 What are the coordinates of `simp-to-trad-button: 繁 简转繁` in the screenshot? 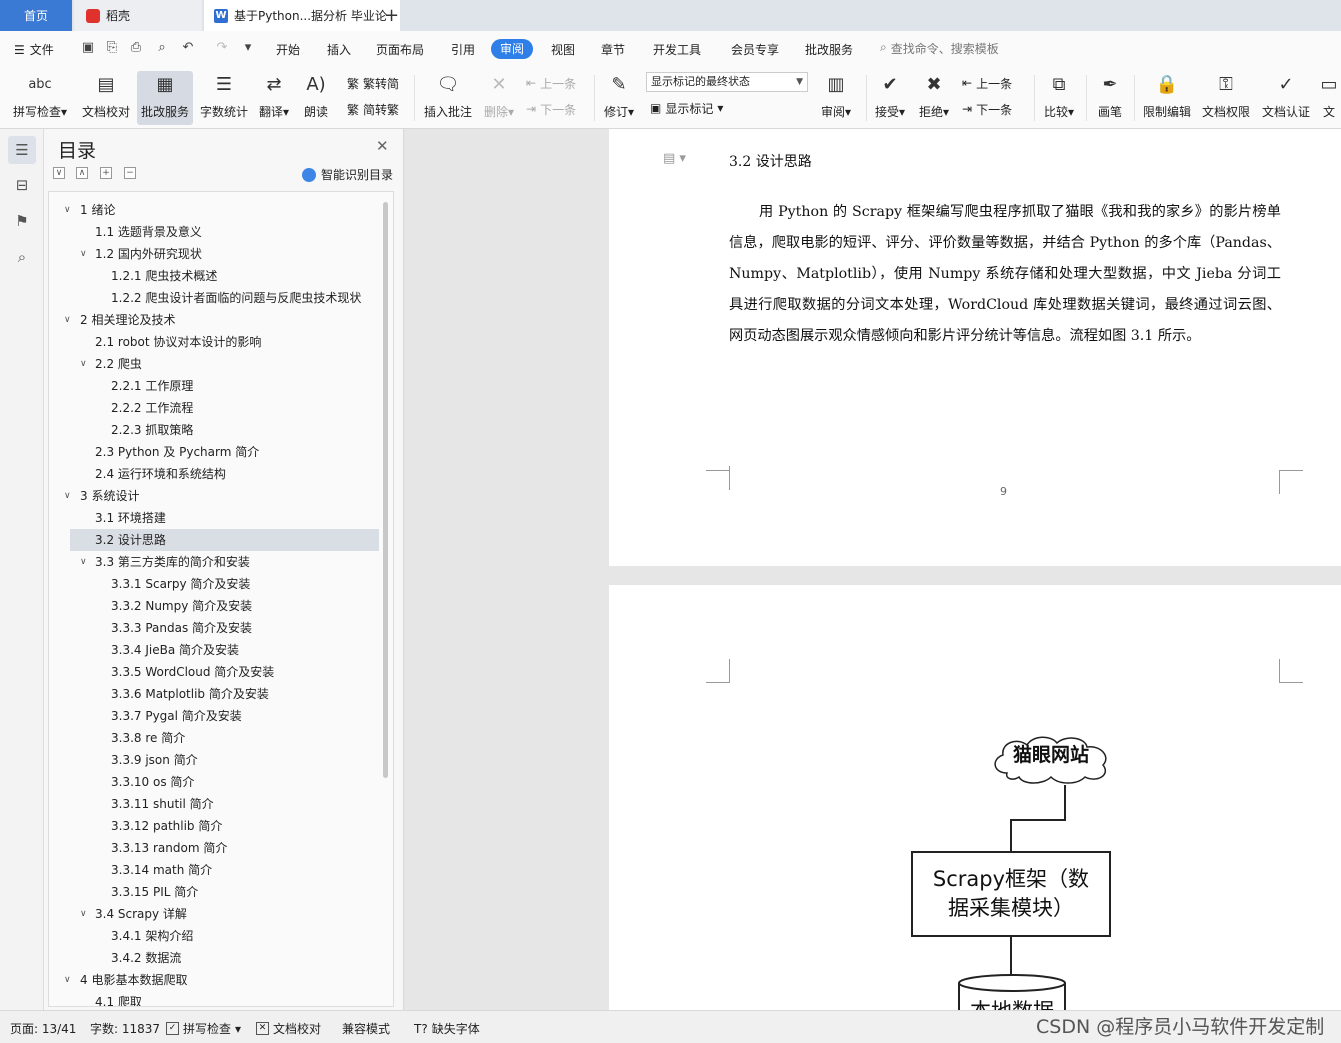 It's located at (373, 109).